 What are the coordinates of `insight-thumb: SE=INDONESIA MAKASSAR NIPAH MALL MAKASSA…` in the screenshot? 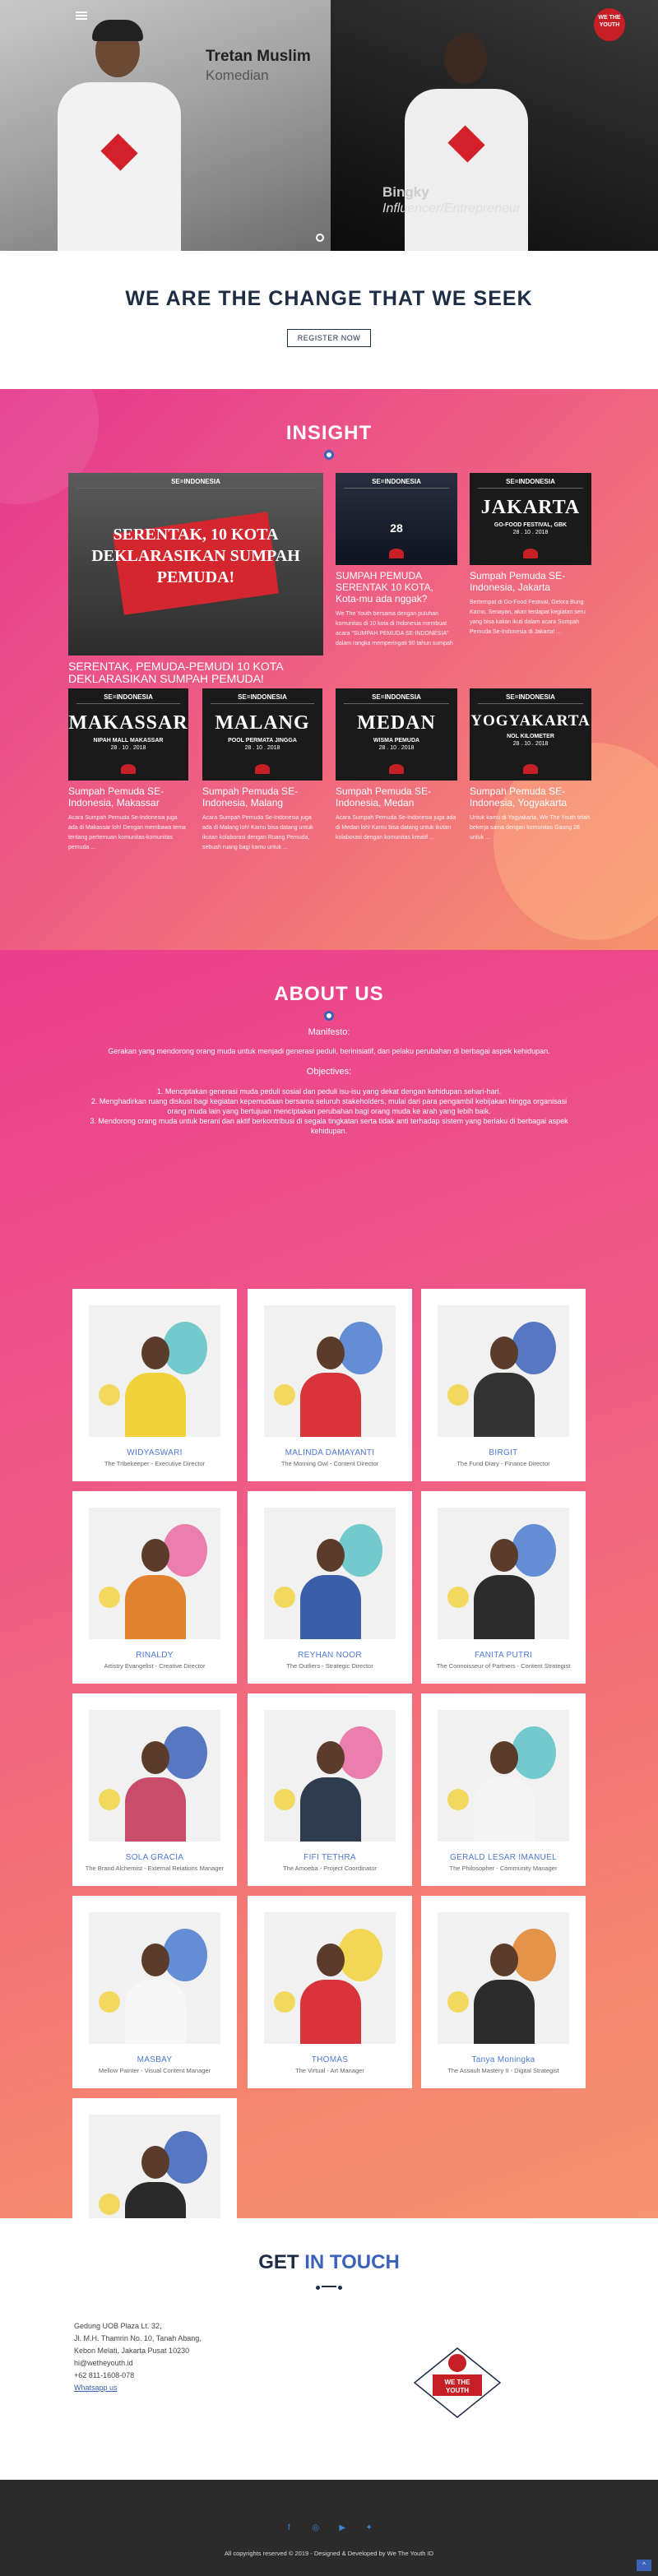 It's located at (128, 735).